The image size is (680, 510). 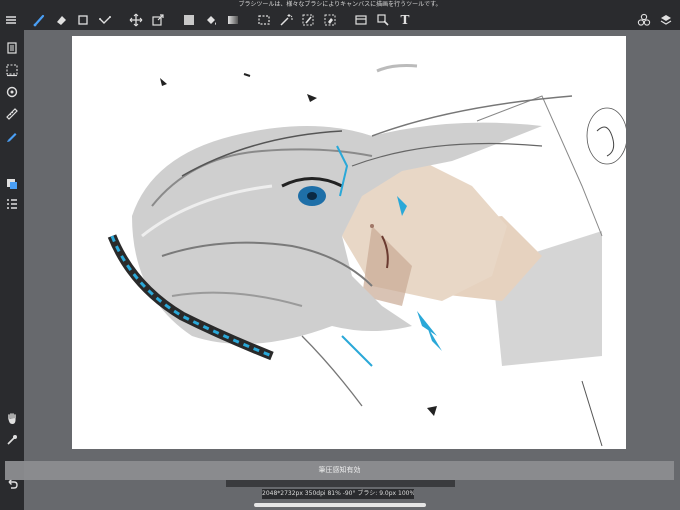 I want to click on bucket-icon, so click(x=211, y=20).